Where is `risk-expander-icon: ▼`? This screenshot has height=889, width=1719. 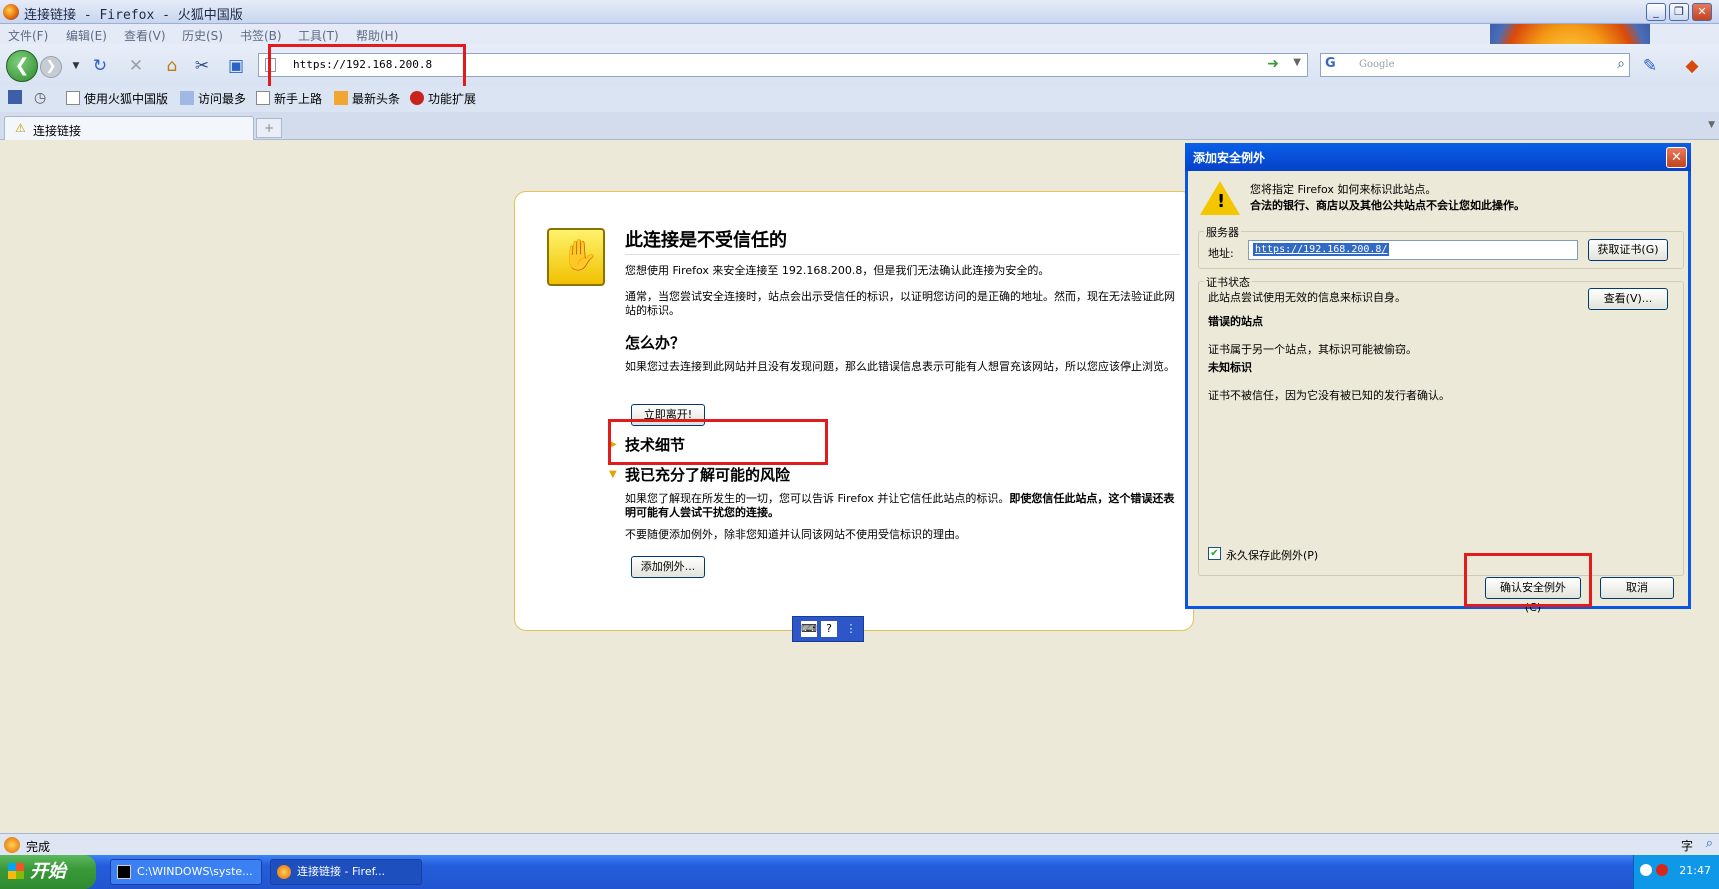
risk-expander-icon: ▼ is located at coordinates (613, 474).